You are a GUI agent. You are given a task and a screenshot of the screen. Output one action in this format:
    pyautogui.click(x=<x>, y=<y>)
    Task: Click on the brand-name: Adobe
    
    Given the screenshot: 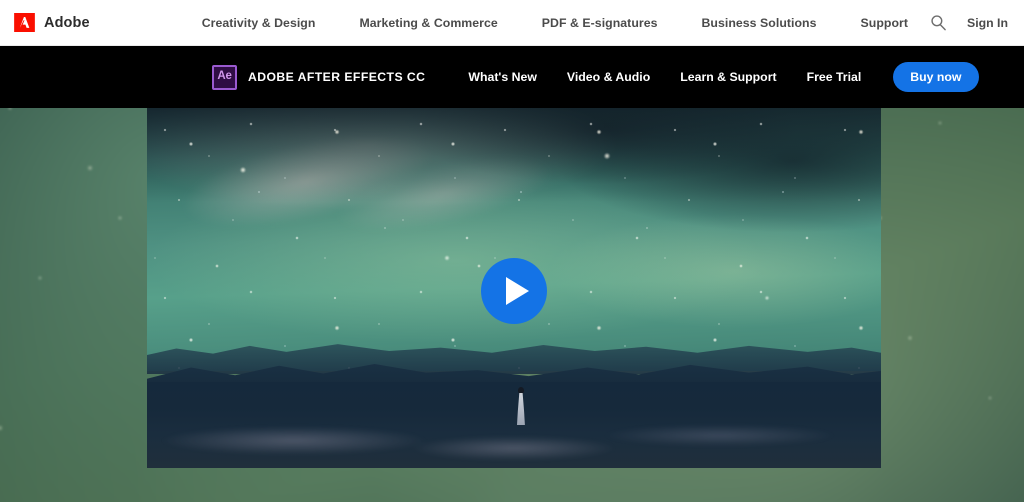 What is the action you would take?
    pyautogui.click(x=67, y=22)
    